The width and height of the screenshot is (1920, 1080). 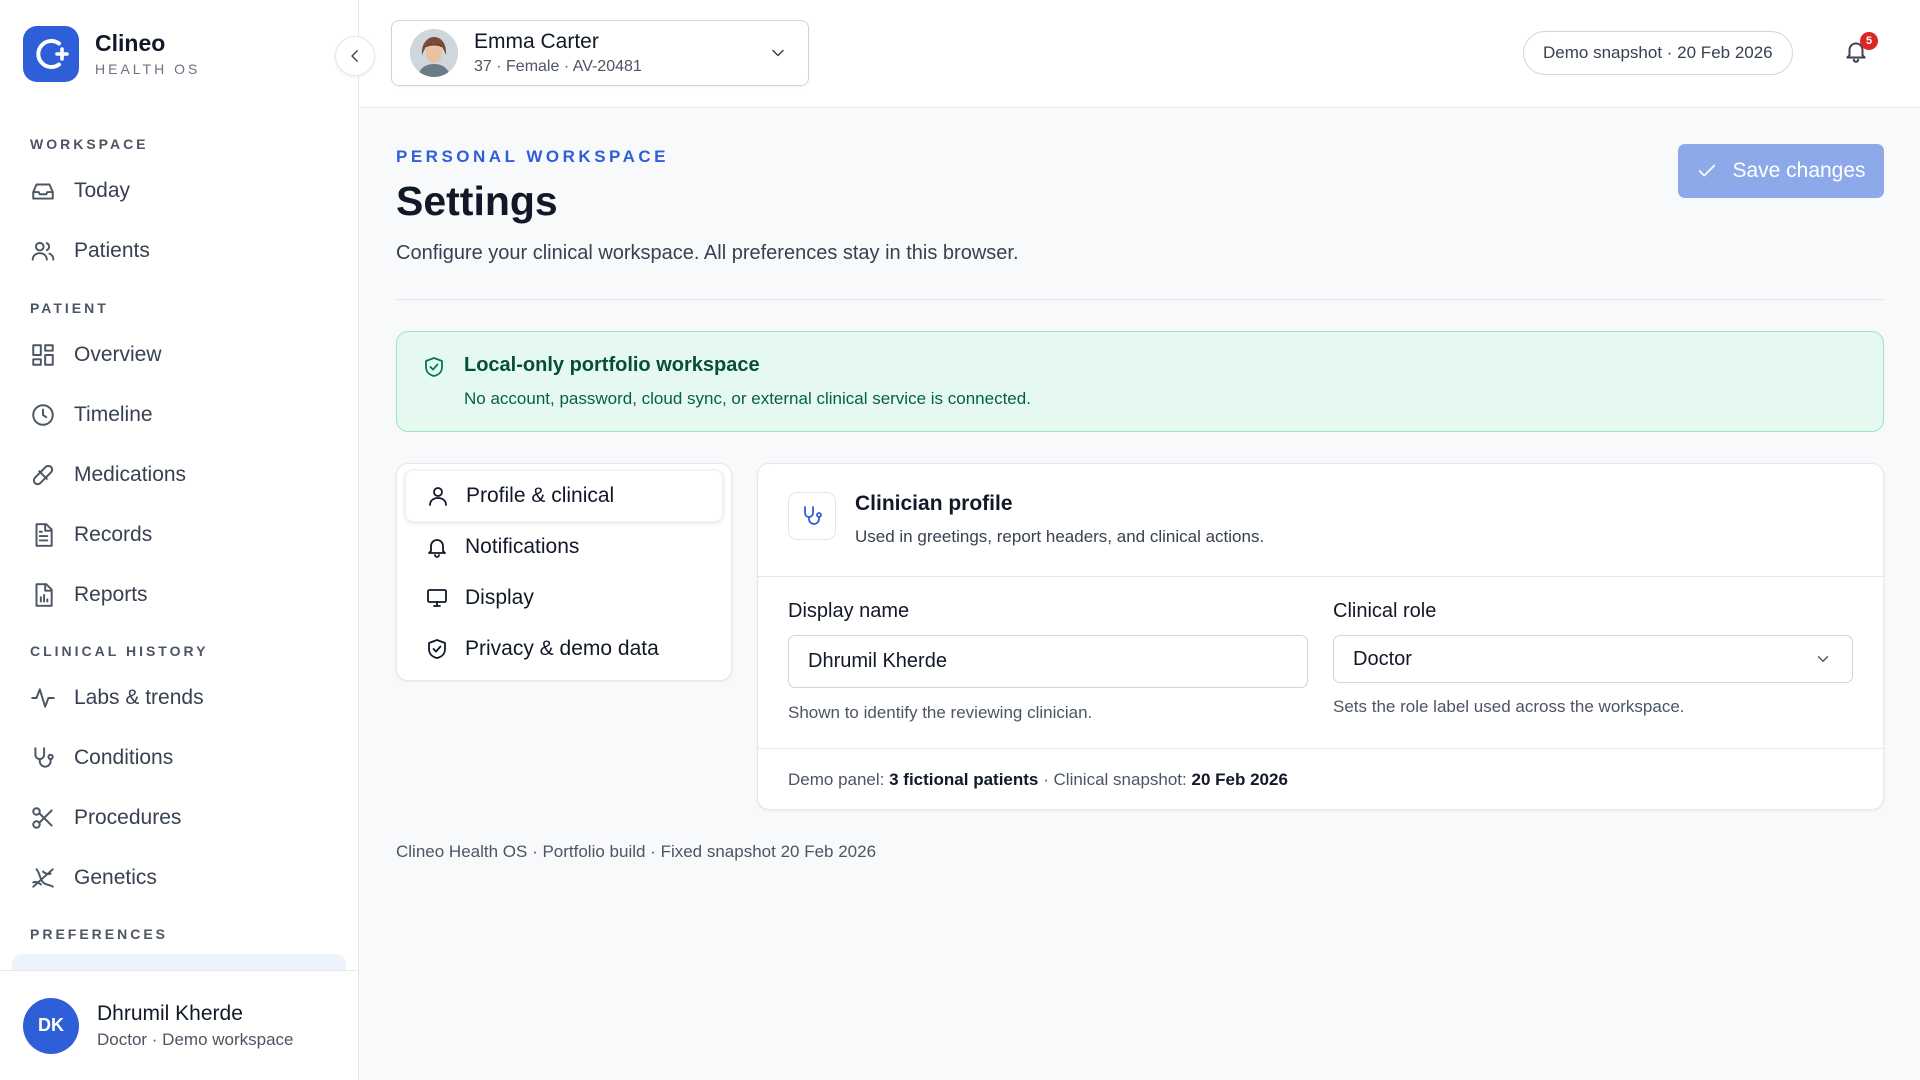 I want to click on tab-notifications: Notifications, so click(x=564, y=547).